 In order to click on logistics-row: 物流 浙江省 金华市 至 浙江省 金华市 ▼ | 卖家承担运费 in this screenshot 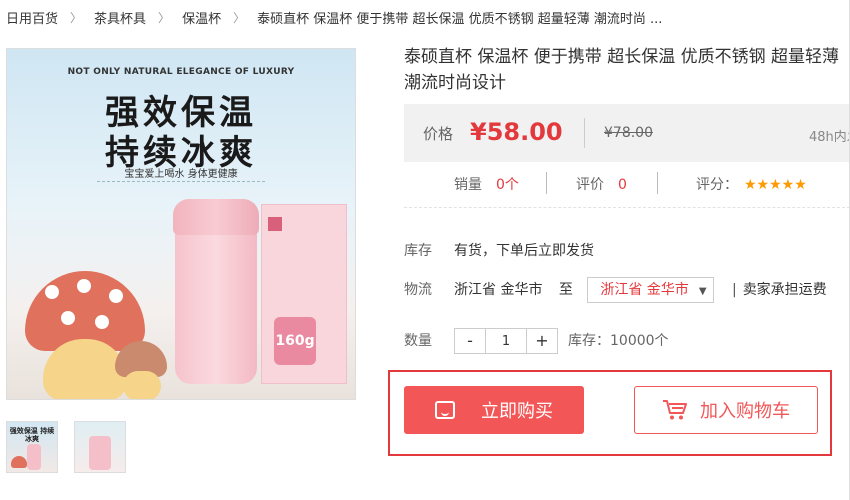, I will do `click(615, 290)`.